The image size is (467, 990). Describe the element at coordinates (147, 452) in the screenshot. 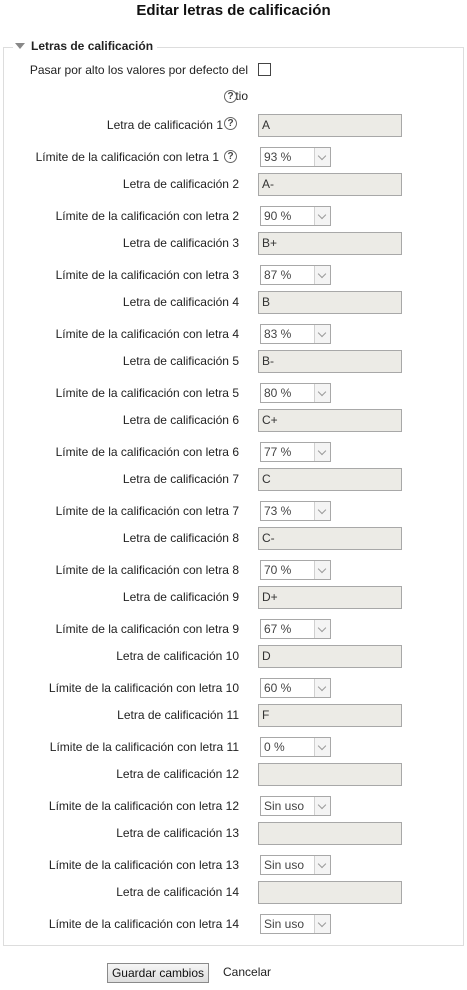

I see `boundary-label: Límite de la calificación con letra 6` at that location.